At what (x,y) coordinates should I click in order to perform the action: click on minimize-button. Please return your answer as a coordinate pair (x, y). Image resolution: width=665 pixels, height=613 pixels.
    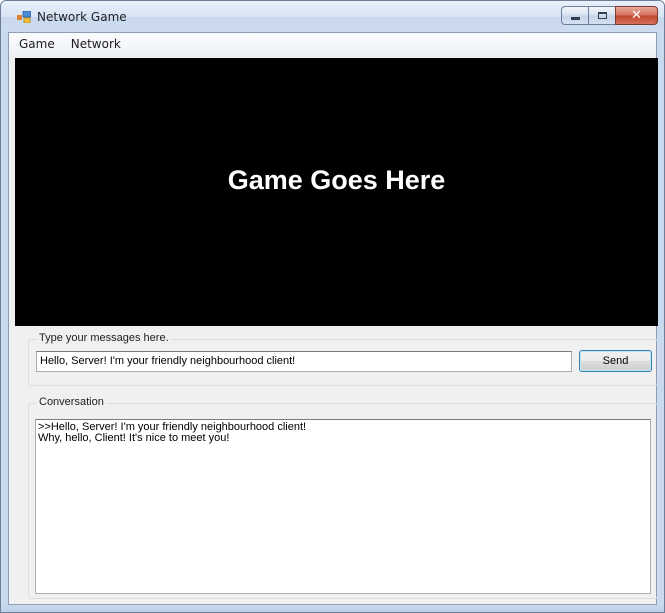
    Looking at the image, I should click on (574, 15).